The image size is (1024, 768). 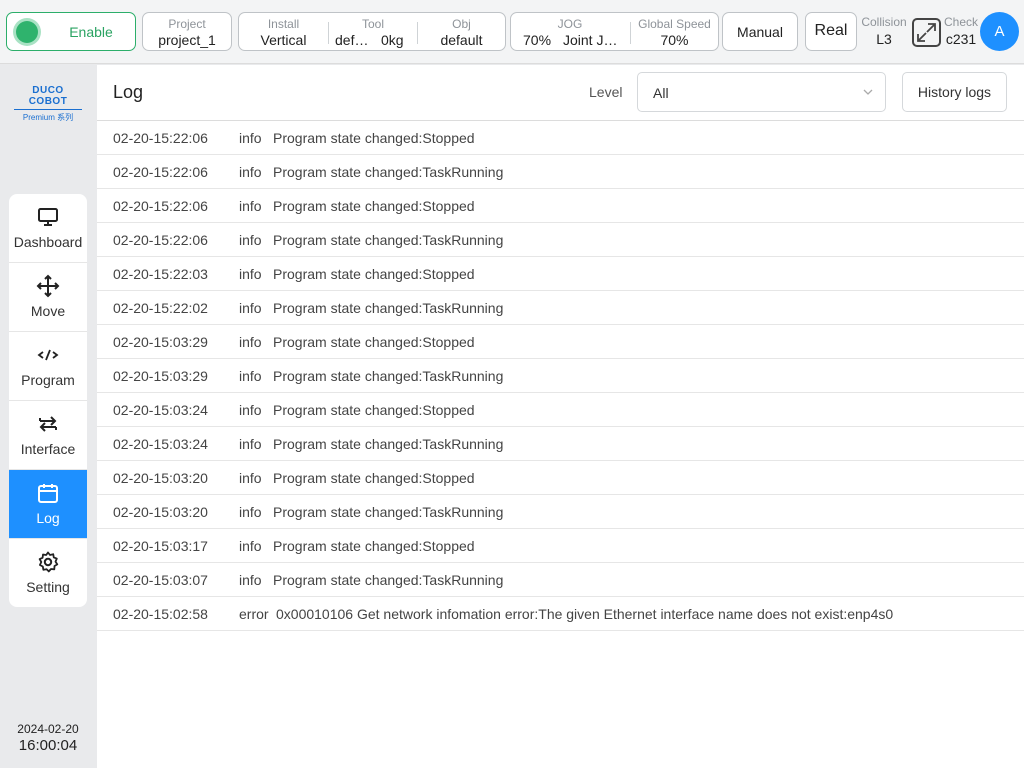 What do you see at coordinates (606, 92) in the screenshot?
I see `level-filter-label: Level` at bounding box center [606, 92].